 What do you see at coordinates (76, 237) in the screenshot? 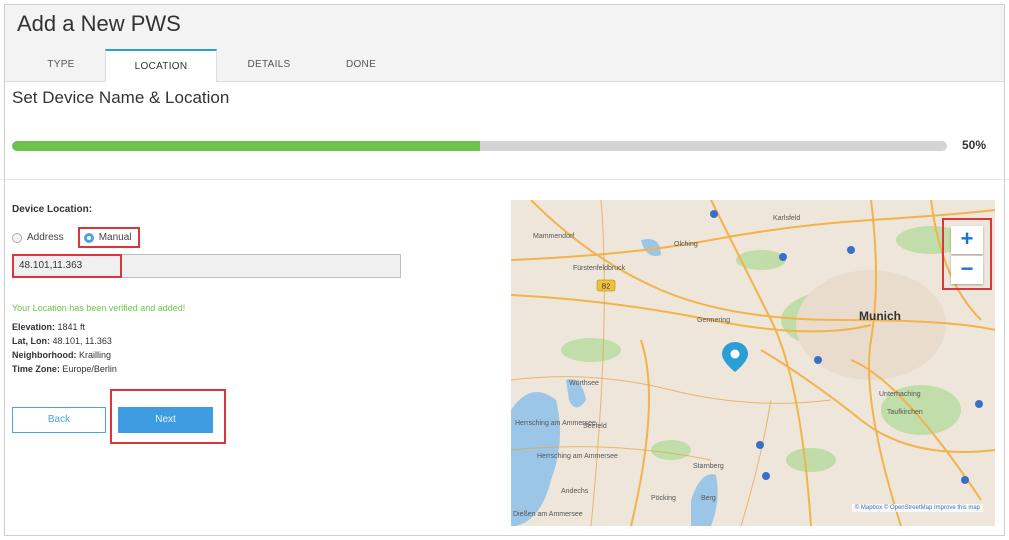
I see `location-mode-radios: Address Manual` at bounding box center [76, 237].